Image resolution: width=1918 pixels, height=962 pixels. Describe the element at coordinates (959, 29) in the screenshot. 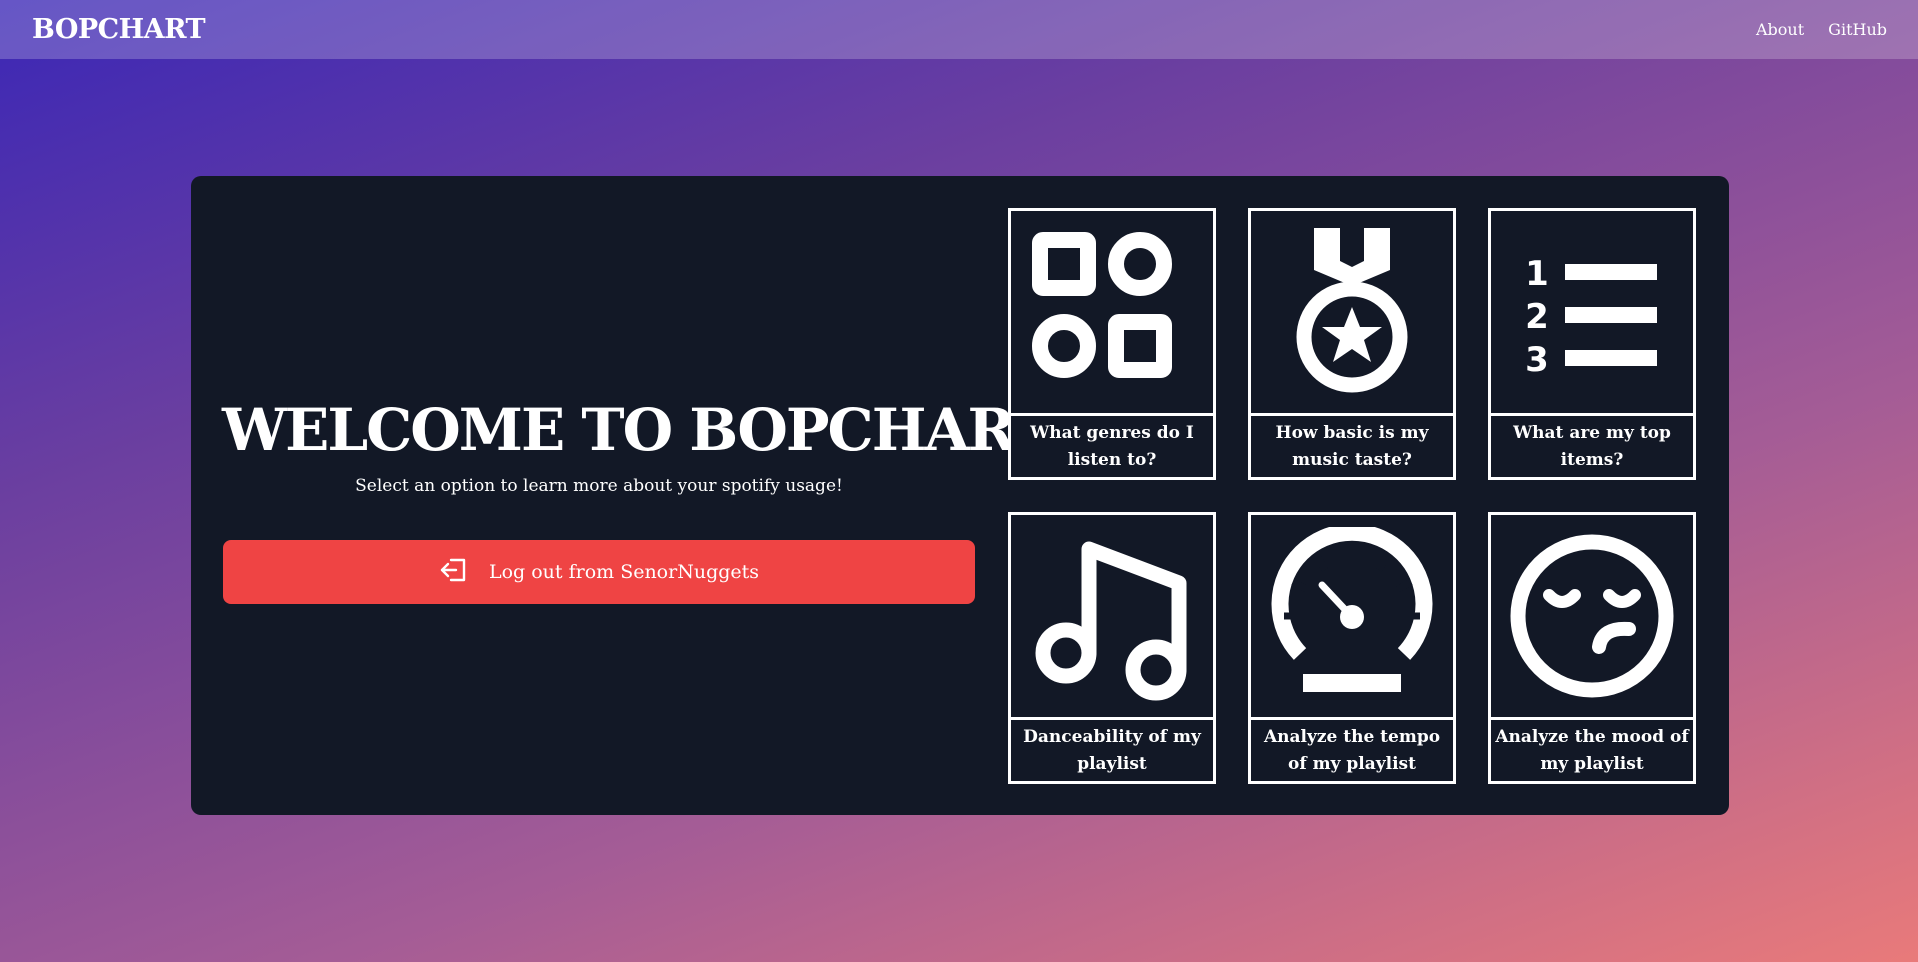

I see `top-navbar: BOPCHART About GitHub` at that location.